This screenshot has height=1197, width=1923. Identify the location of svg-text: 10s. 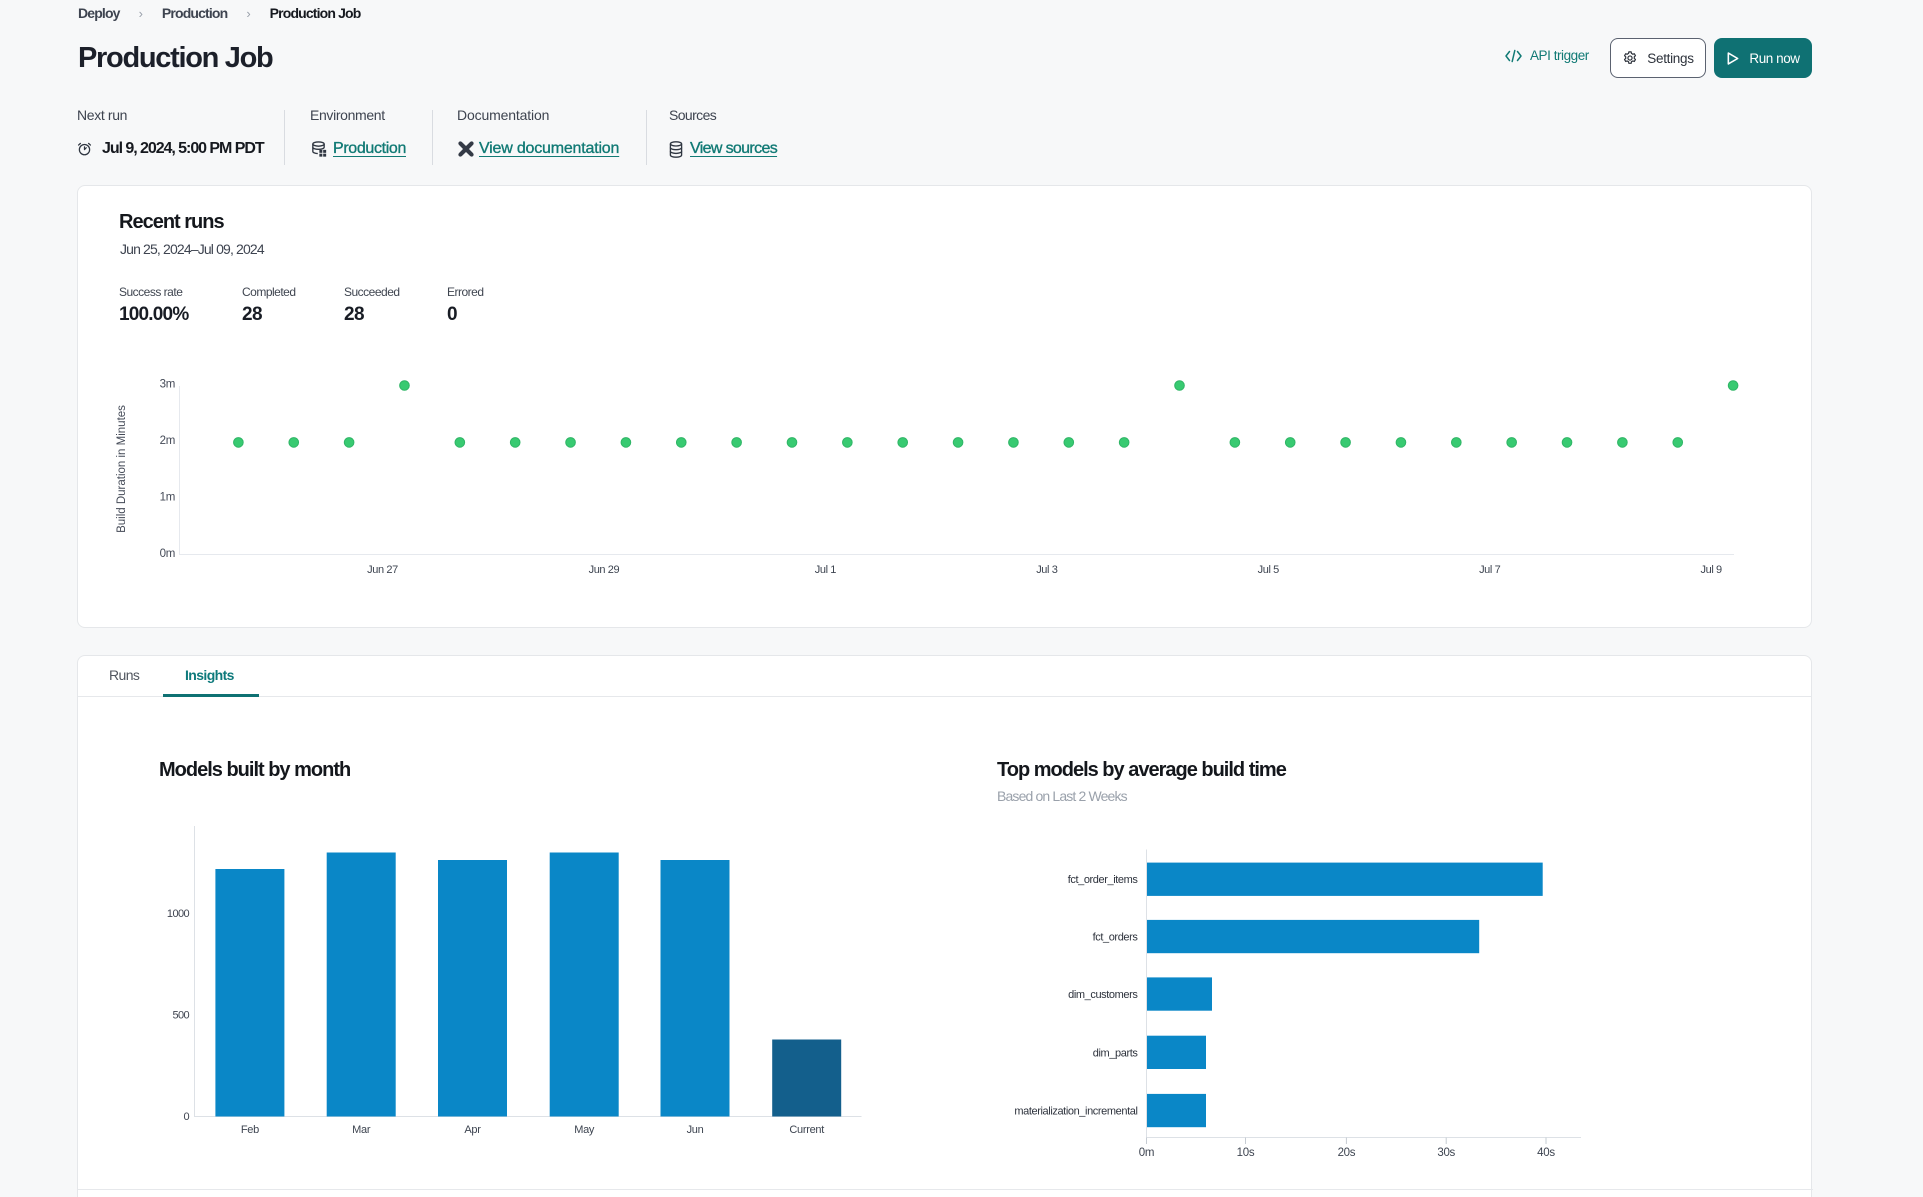
(1246, 1153).